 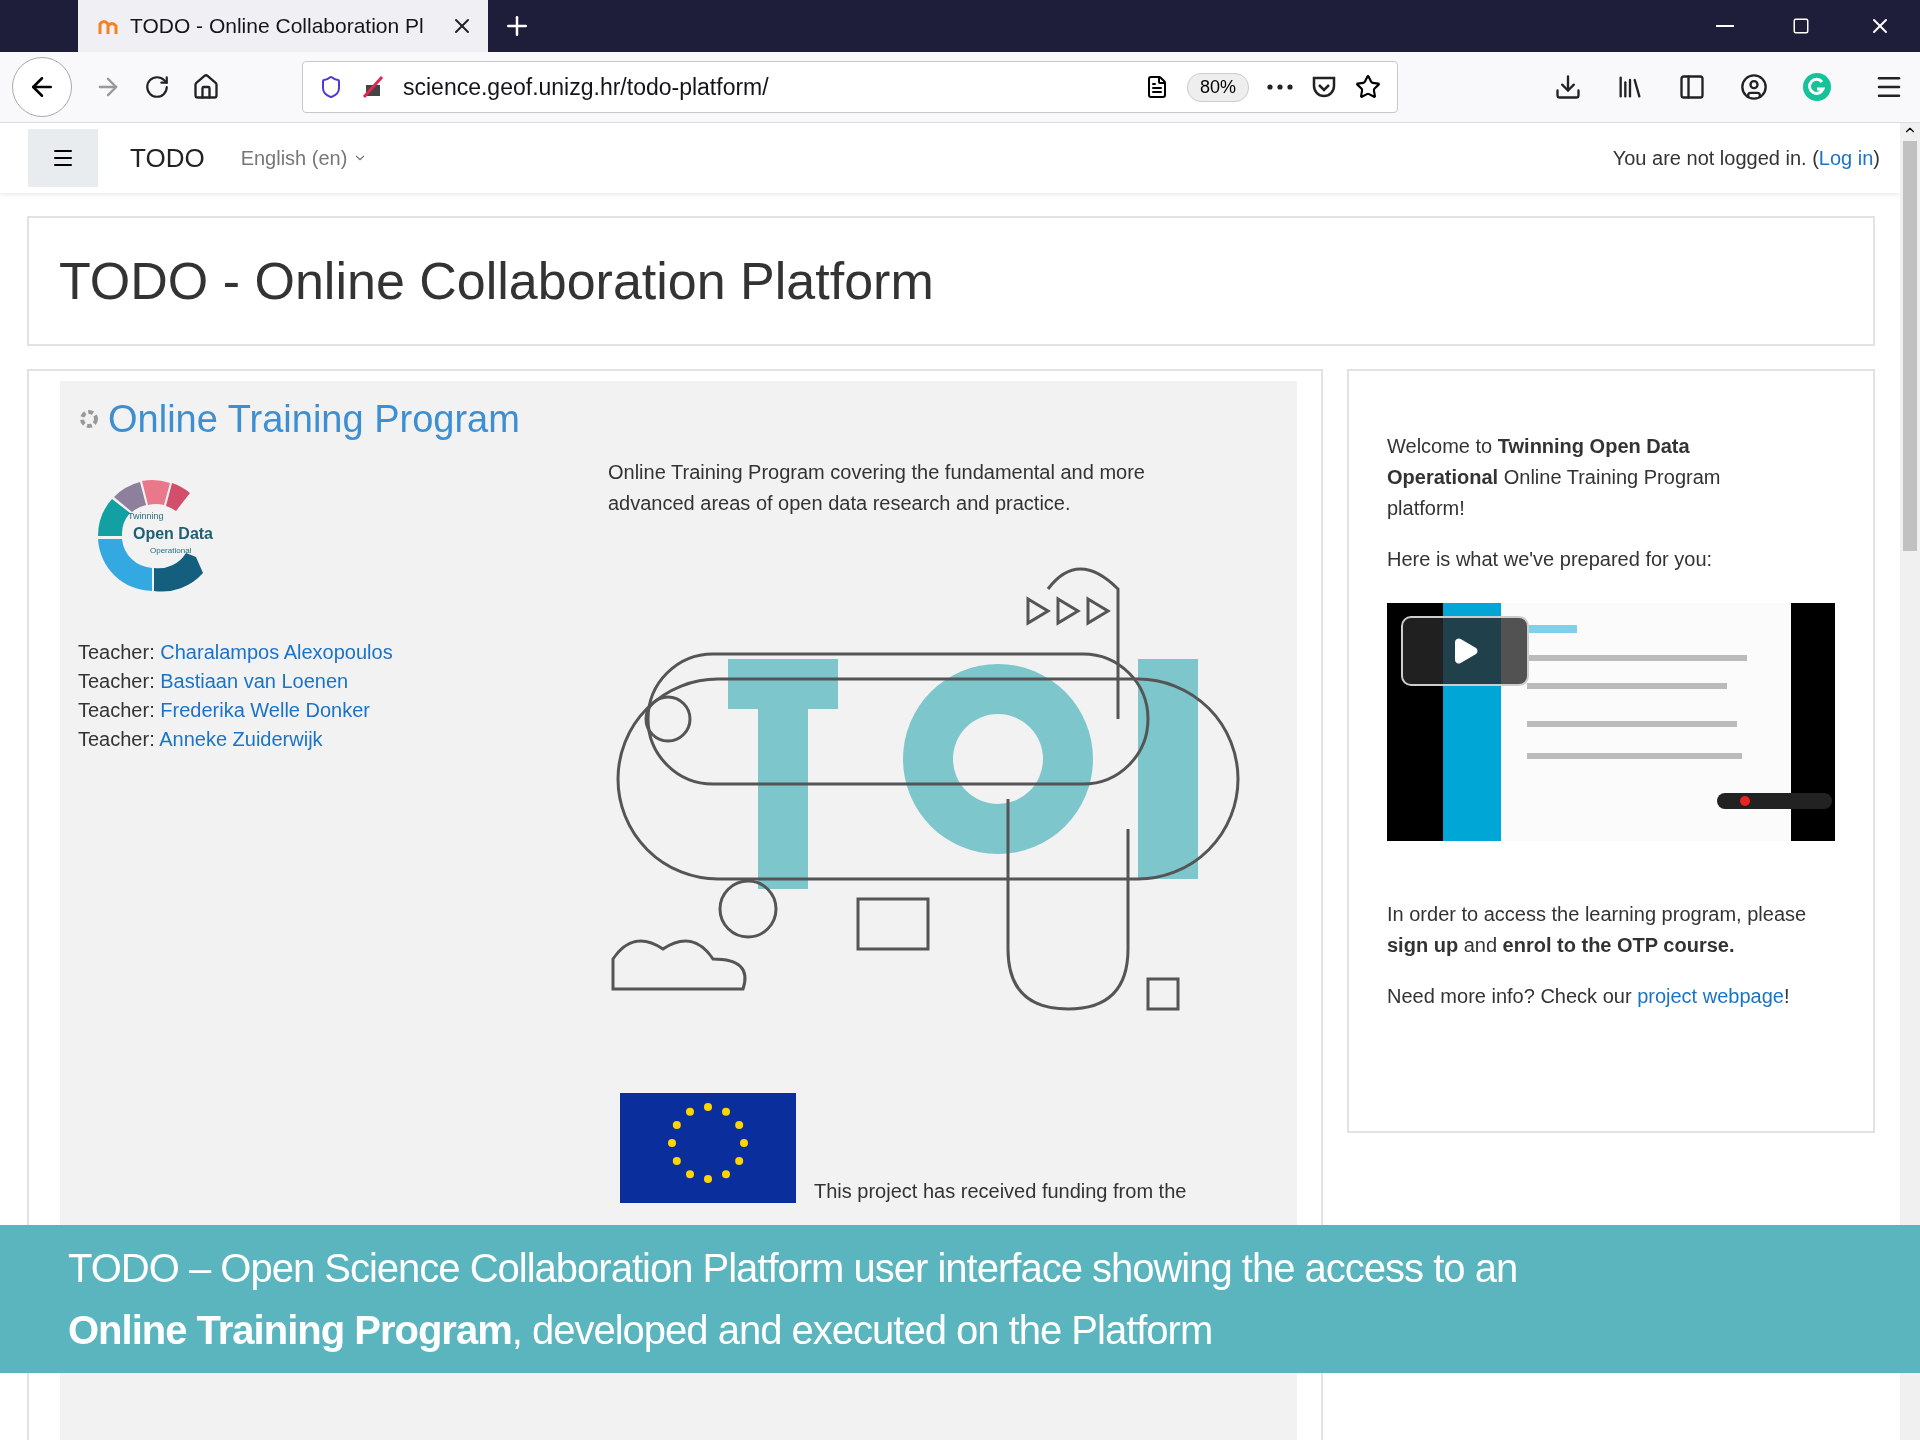 I want to click on download-button, so click(x=1568, y=87).